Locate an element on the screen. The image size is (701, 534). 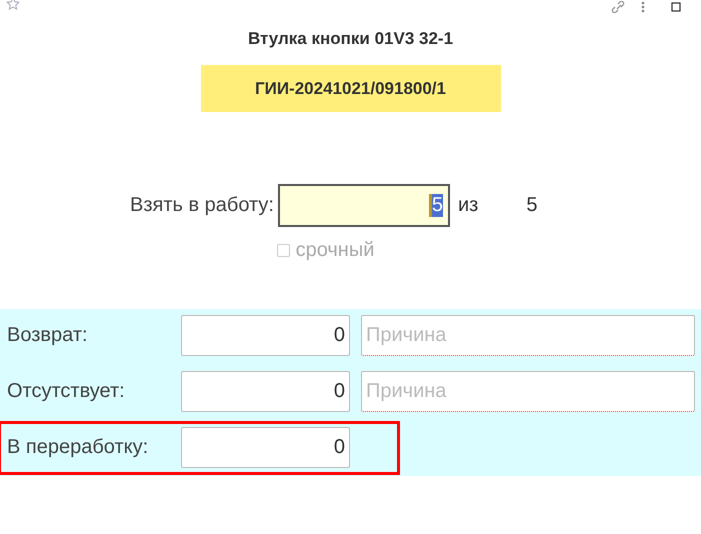
row-label: Отсутствует: is located at coordinates (66, 391).